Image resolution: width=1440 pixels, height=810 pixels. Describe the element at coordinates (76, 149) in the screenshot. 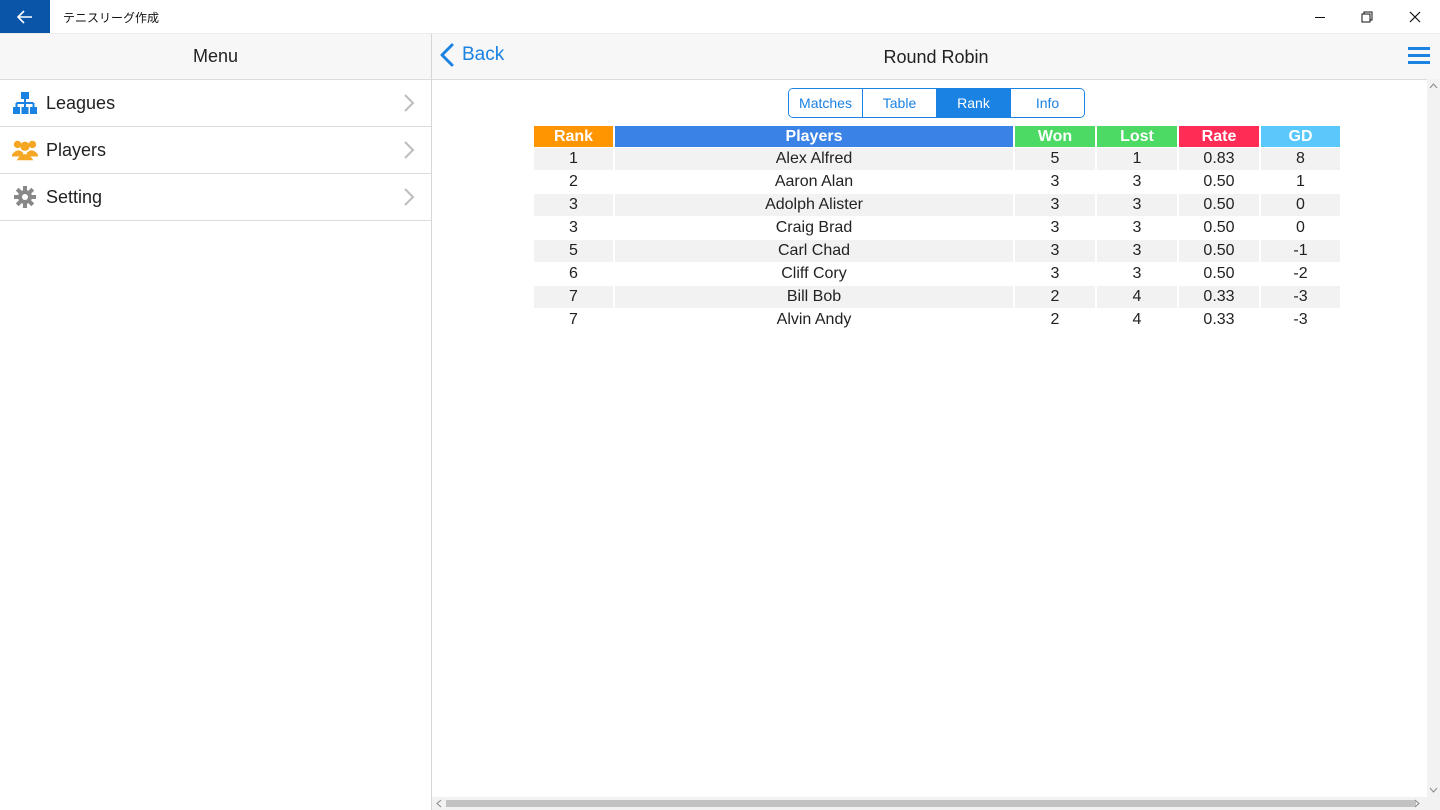

I see `sidebar-item-label: Players` at that location.